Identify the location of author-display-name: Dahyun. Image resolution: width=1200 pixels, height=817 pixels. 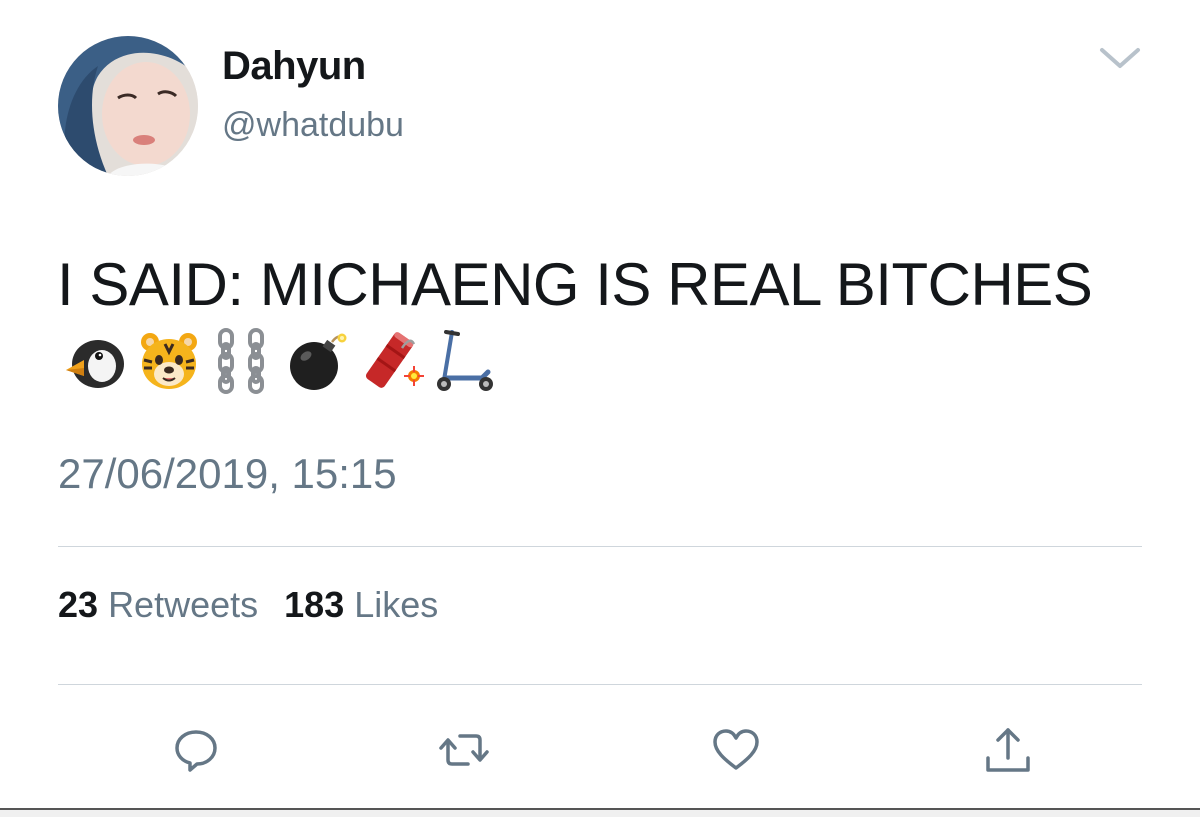
(294, 66).